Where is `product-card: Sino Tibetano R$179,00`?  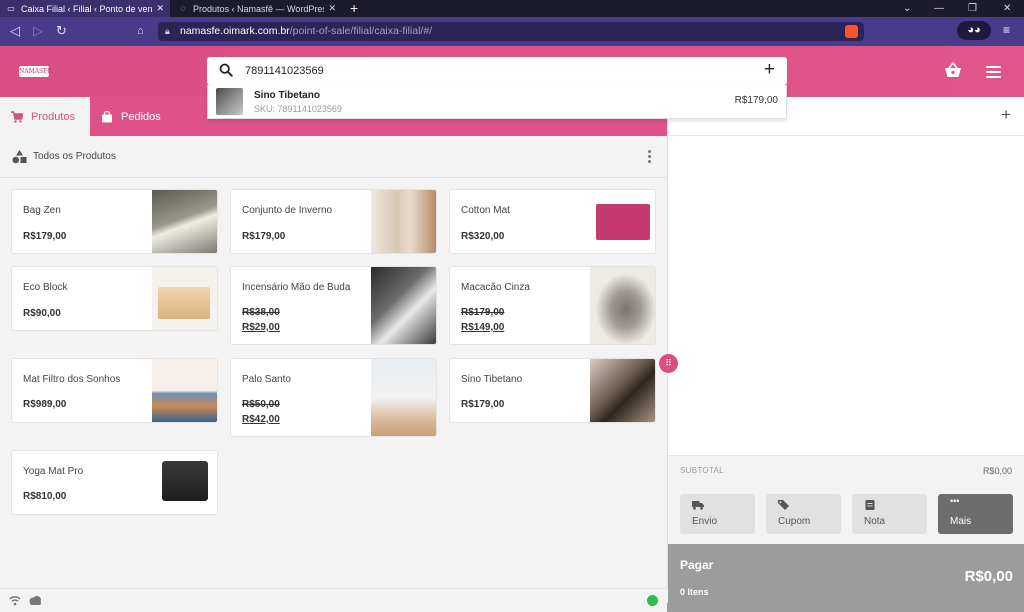
product-card: Sino Tibetano R$179,00 is located at coordinates (552, 390).